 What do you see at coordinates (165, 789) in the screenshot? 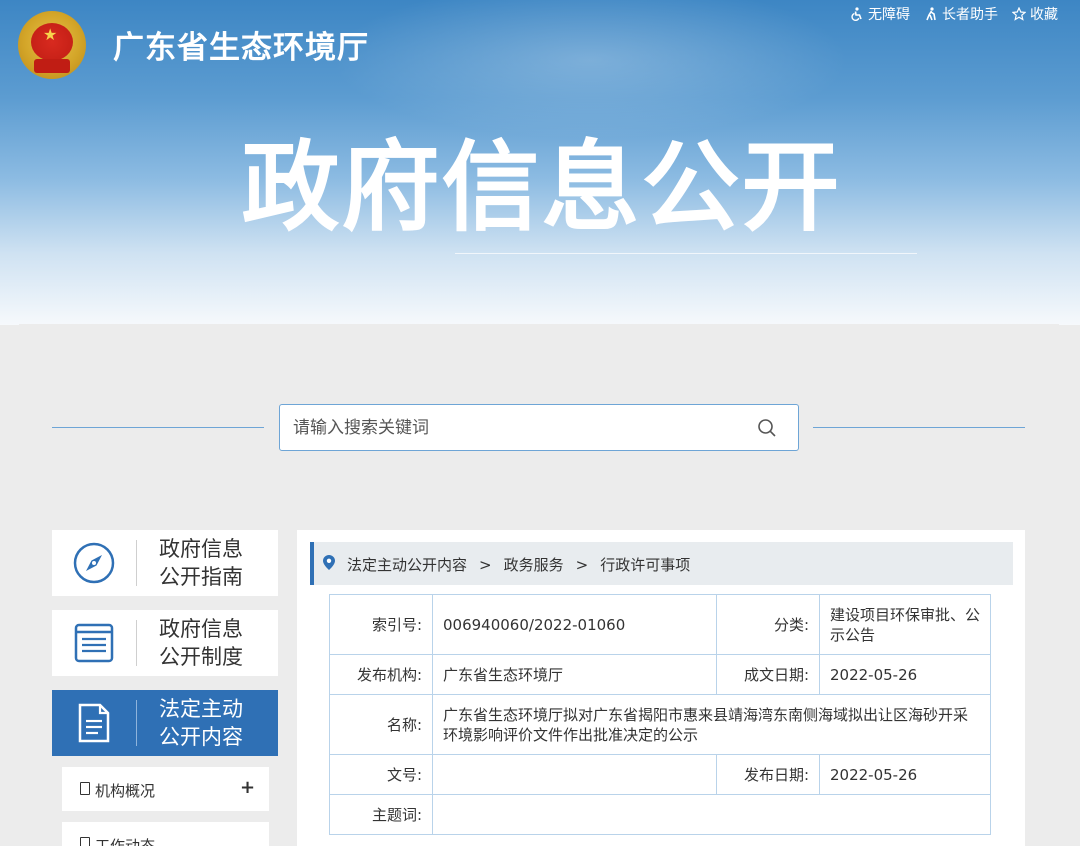
I see `sidebar-sub-item-org: 机构概况 +` at bounding box center [165, 789].